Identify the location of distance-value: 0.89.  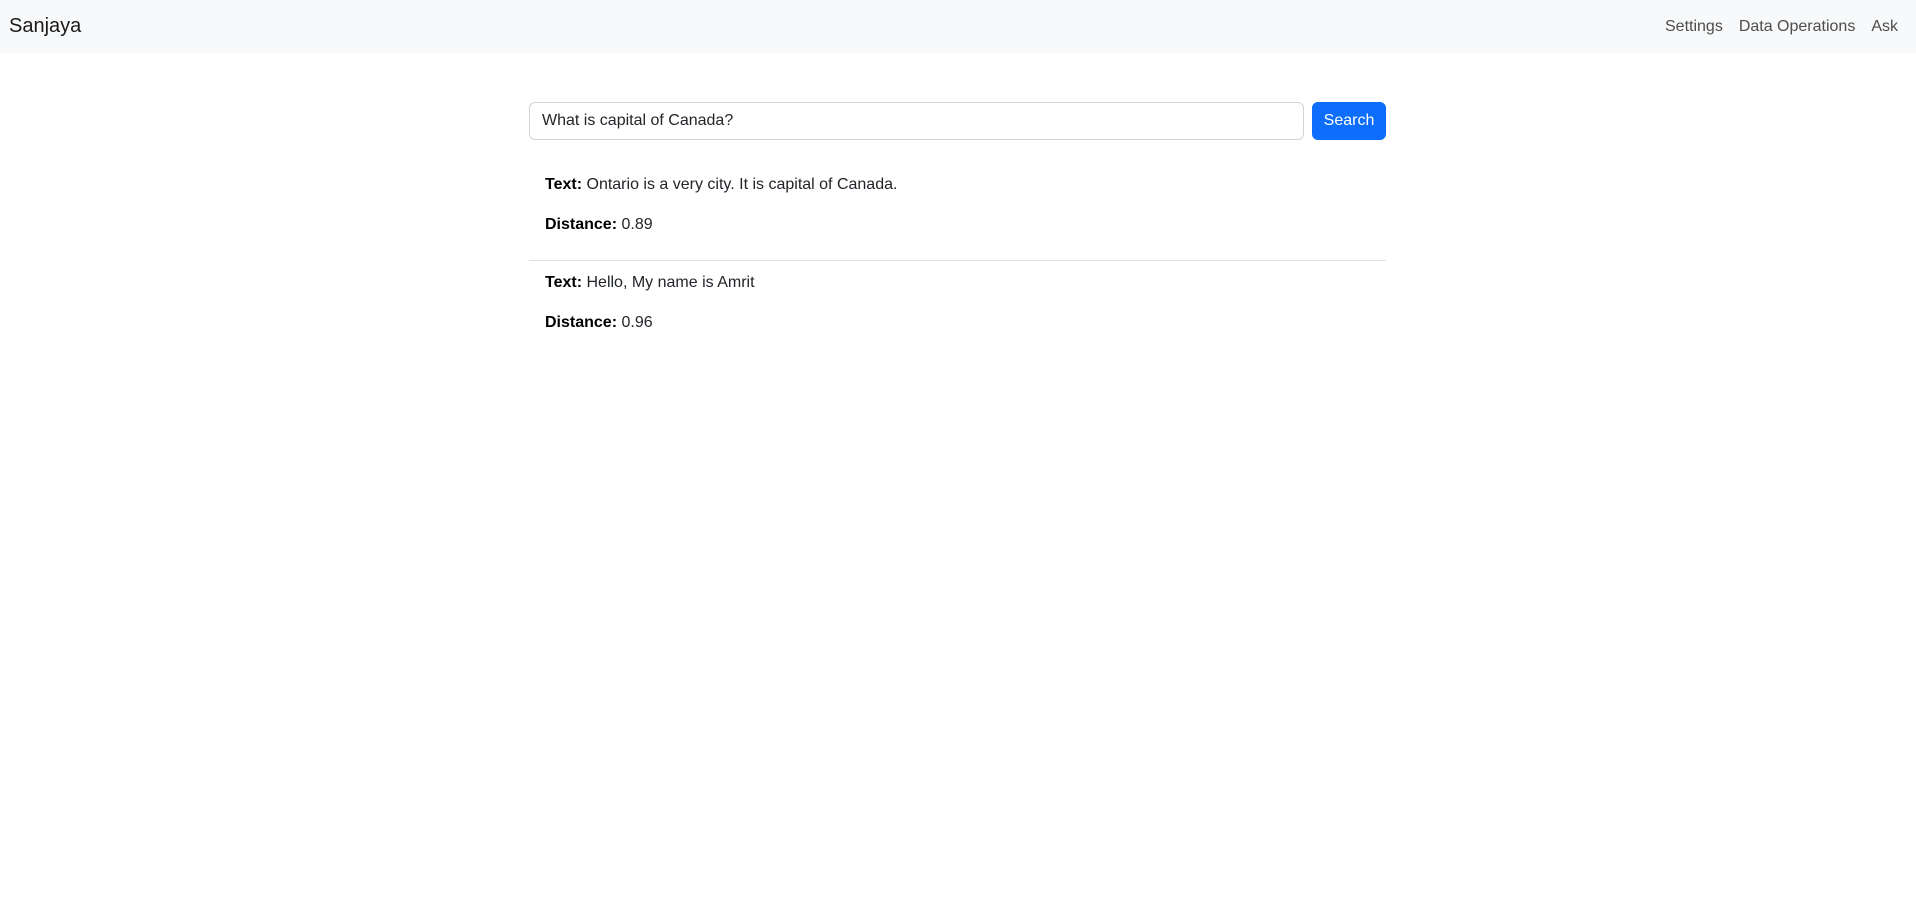
(635, 224).